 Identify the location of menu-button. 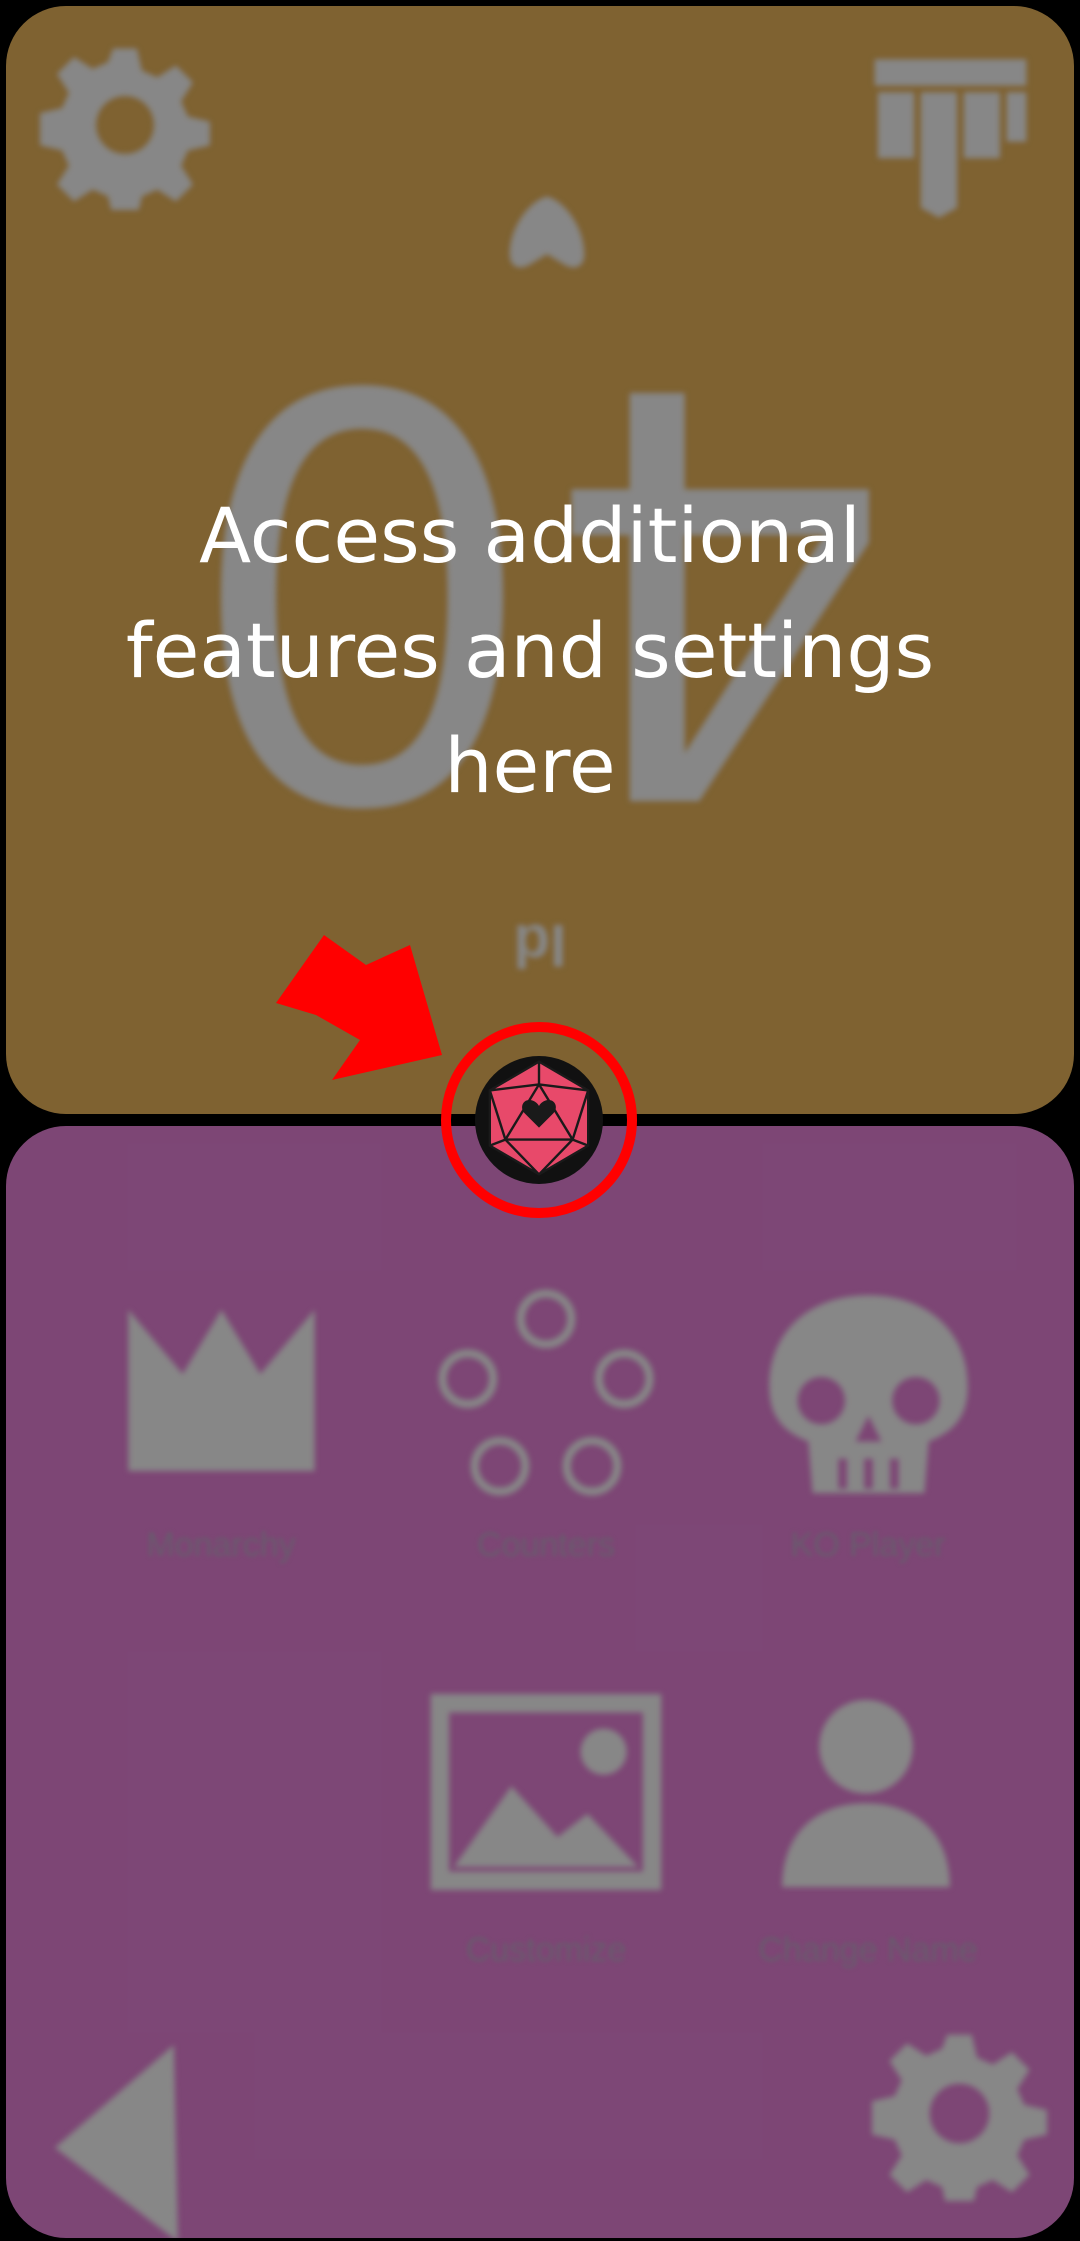
(539, 1120).